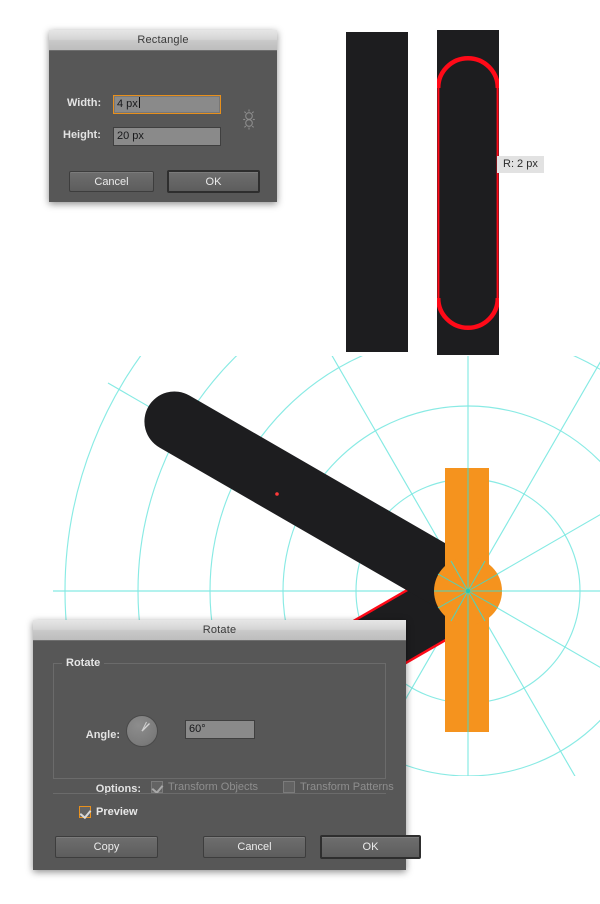 Image resolution: width=600 pixels, height=904 pixels. I want to click on preview-row: Preview, so click(108, 812).